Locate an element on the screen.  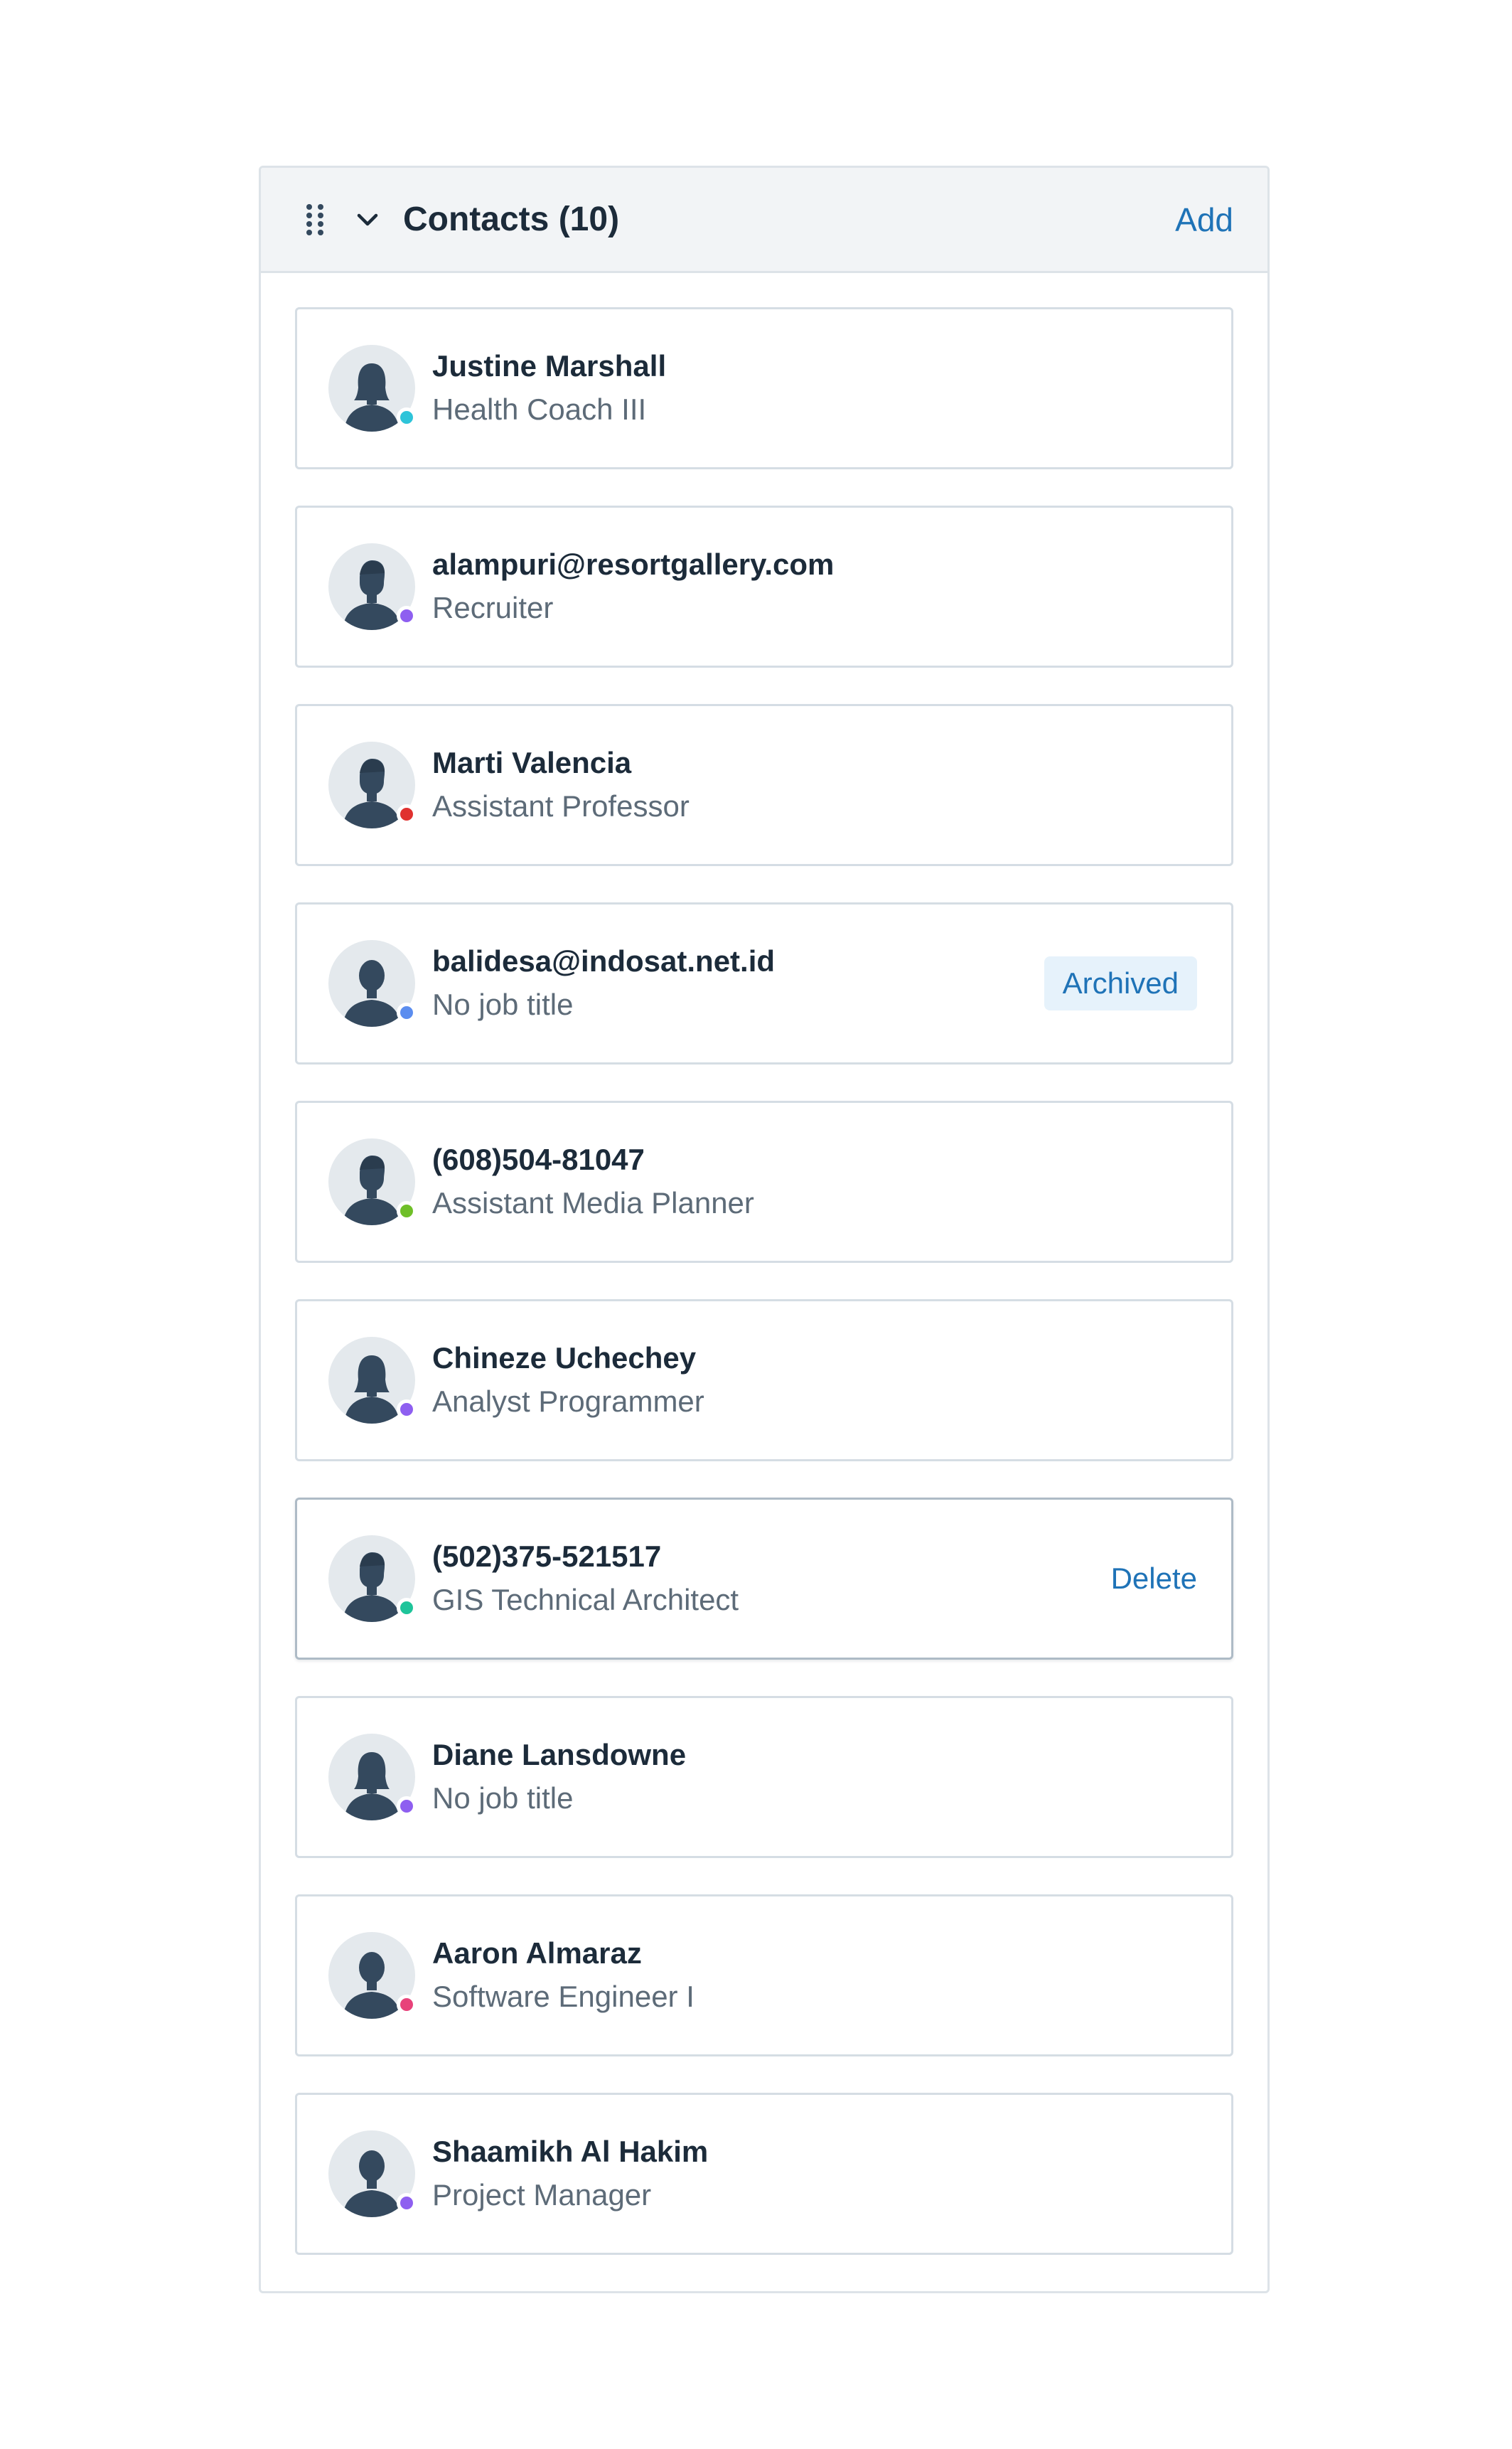
contact-info: Aaron Almaraz Software Engineer I is located at coordinates (814, 1975).